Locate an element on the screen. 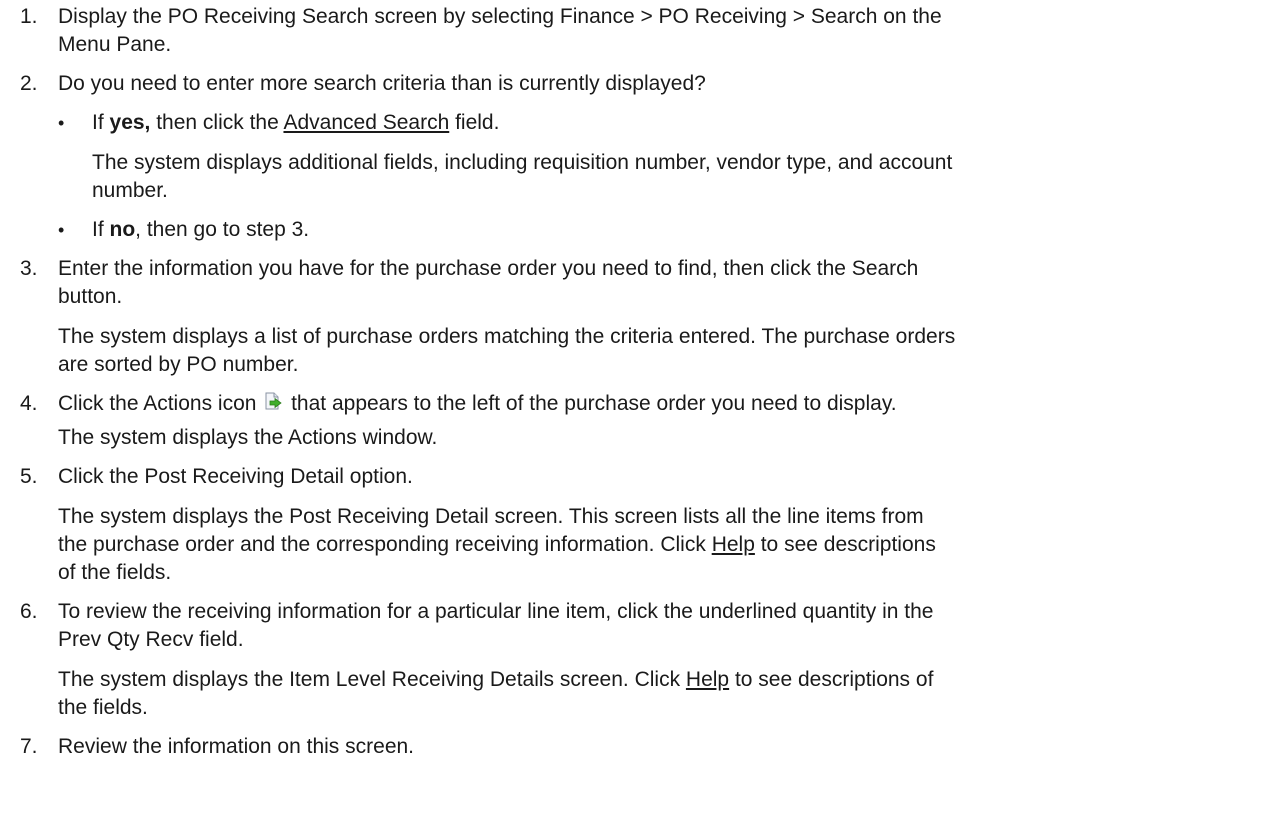  step-text: Review the information on this screen. is located at coordinates (236, 746).